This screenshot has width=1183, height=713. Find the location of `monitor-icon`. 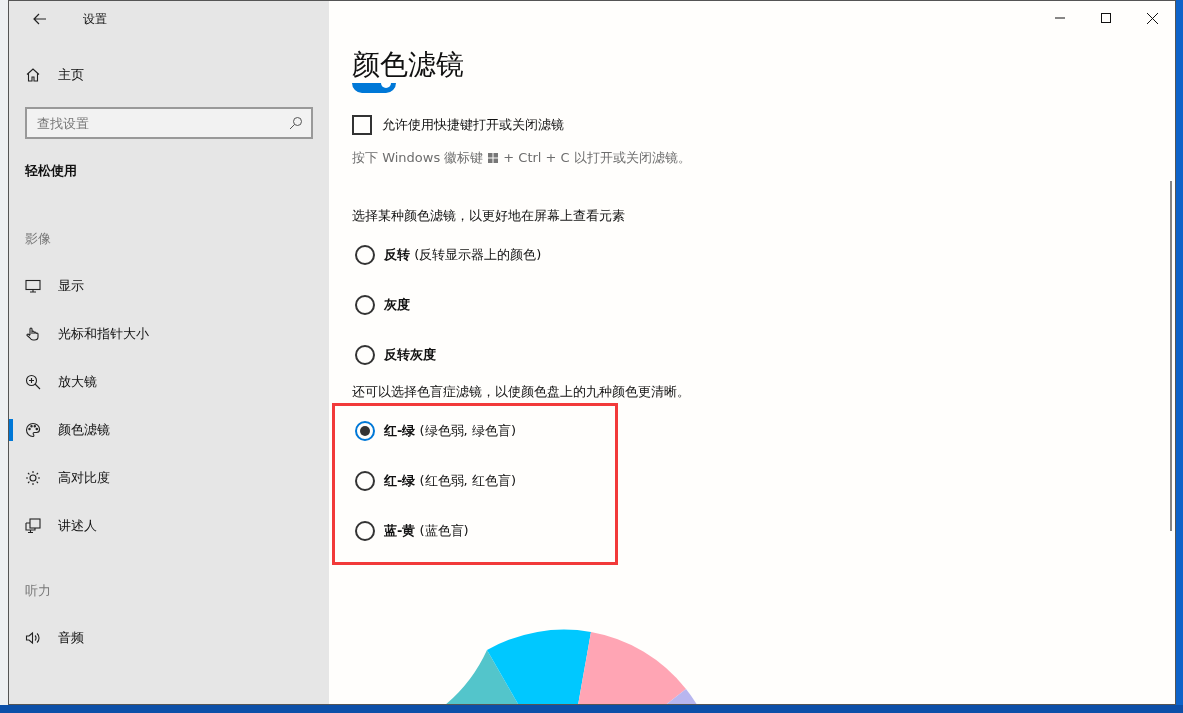

monitor-icon is located at coordinates (33, 286).